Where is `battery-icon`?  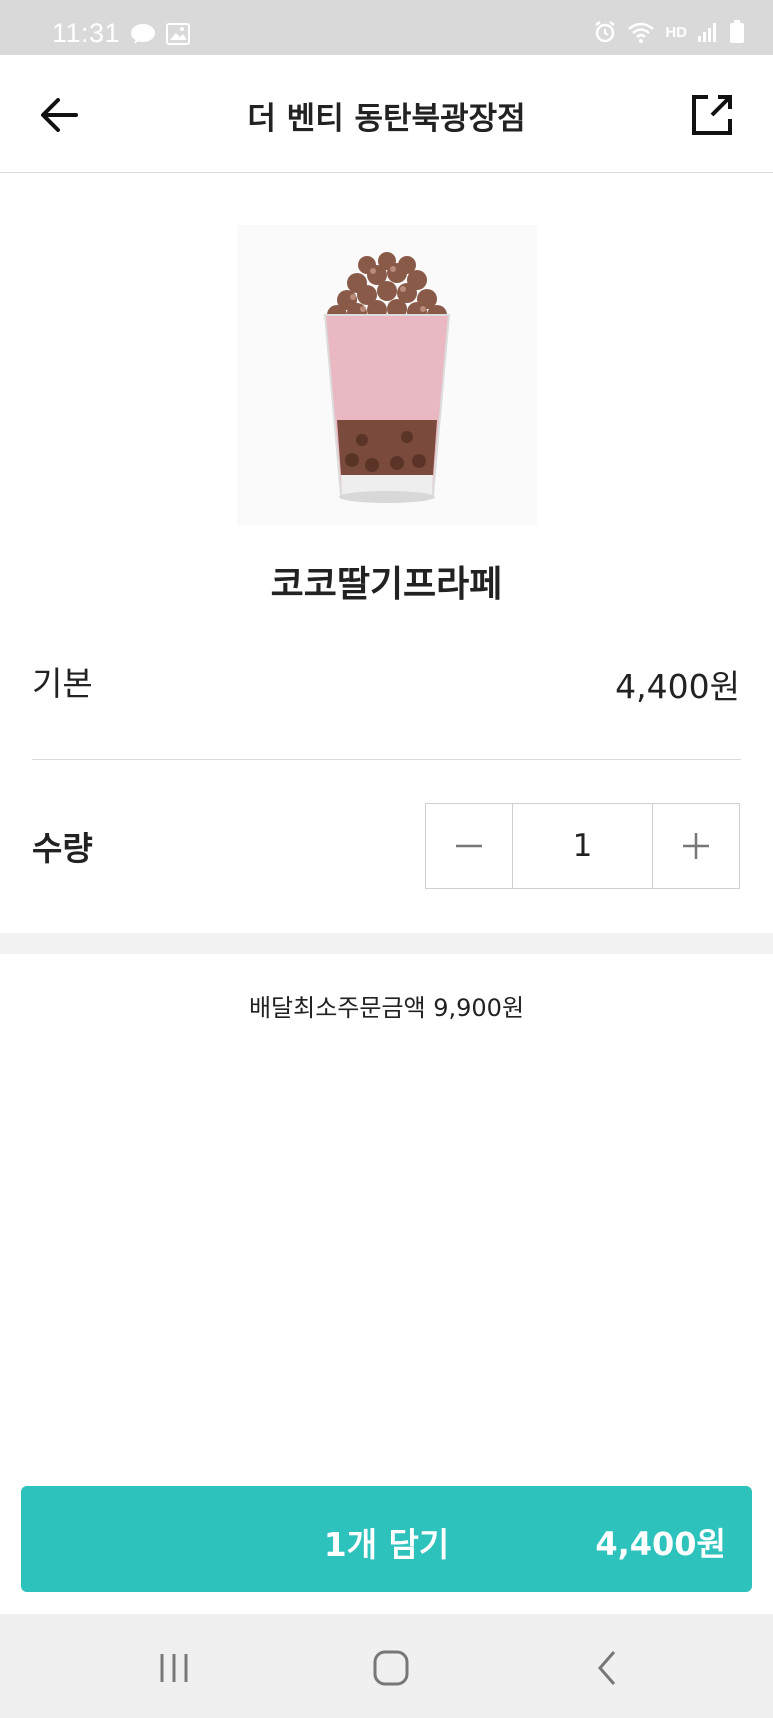
battery-icon is located at coordinates (737, 31).